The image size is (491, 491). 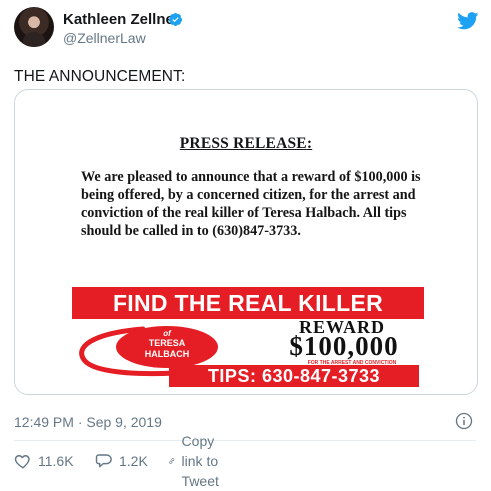 I want to click on reply-button: 1.2K, so click(x=121, y=461).